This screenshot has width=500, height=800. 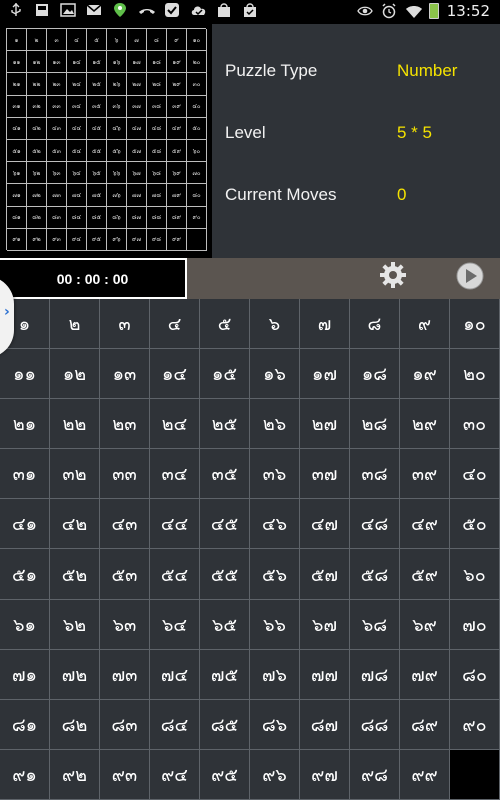 What do you see at coordinates (75, 424) in the screenshot?
I see `puzzle-tile: ๒๒` at bounding box center [75, 424].